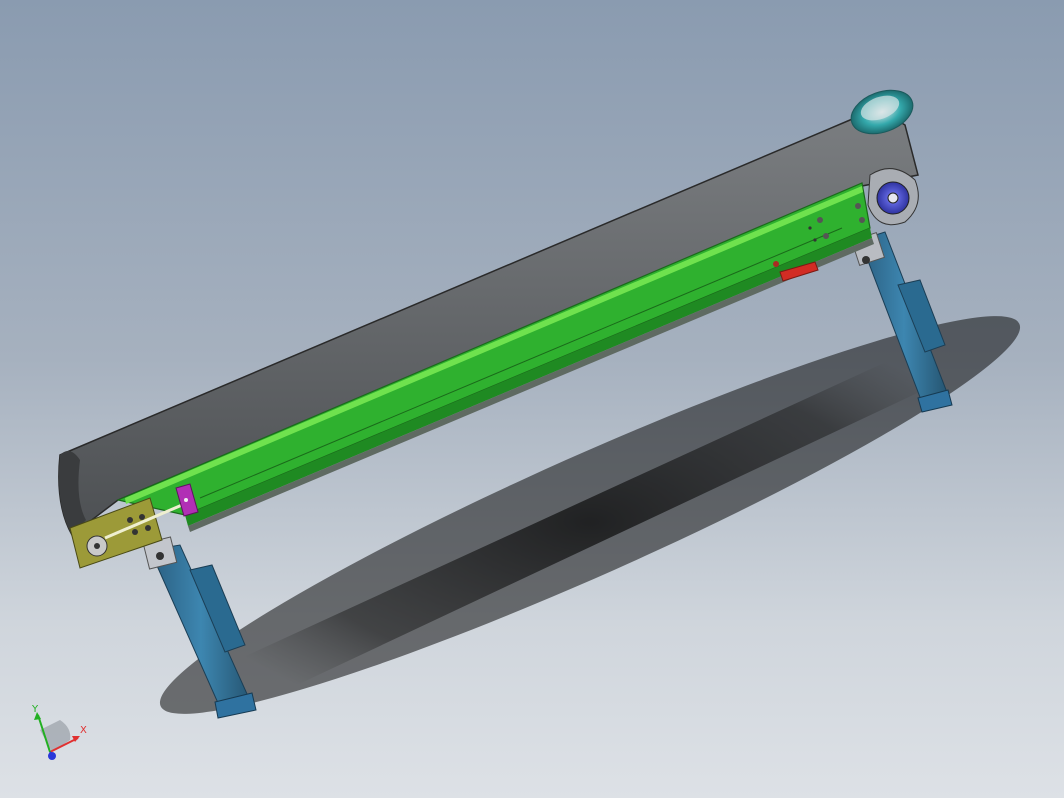  Describe the element at coordinates (35, 709) in the screenshot. I see `y-axis-label: Y` at that location.